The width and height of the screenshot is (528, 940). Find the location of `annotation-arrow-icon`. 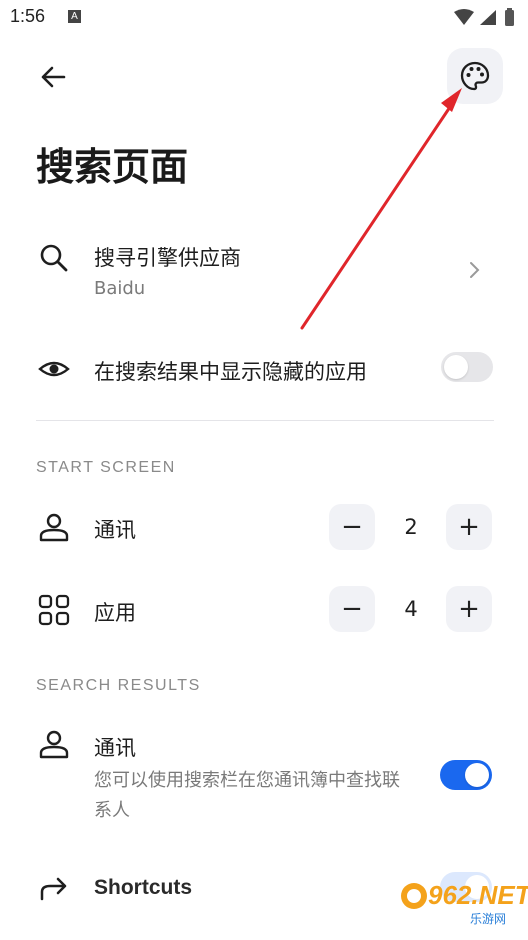

annotation-arrow-icon is located at coordinates (381, 209).